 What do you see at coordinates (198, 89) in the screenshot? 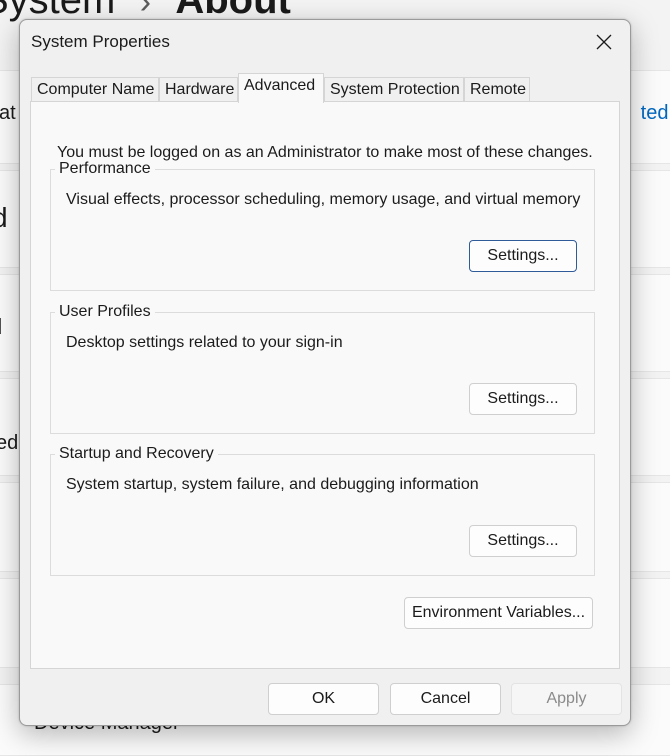
I see `tab-hardware: Hardware` at bounding box center [198, 89].